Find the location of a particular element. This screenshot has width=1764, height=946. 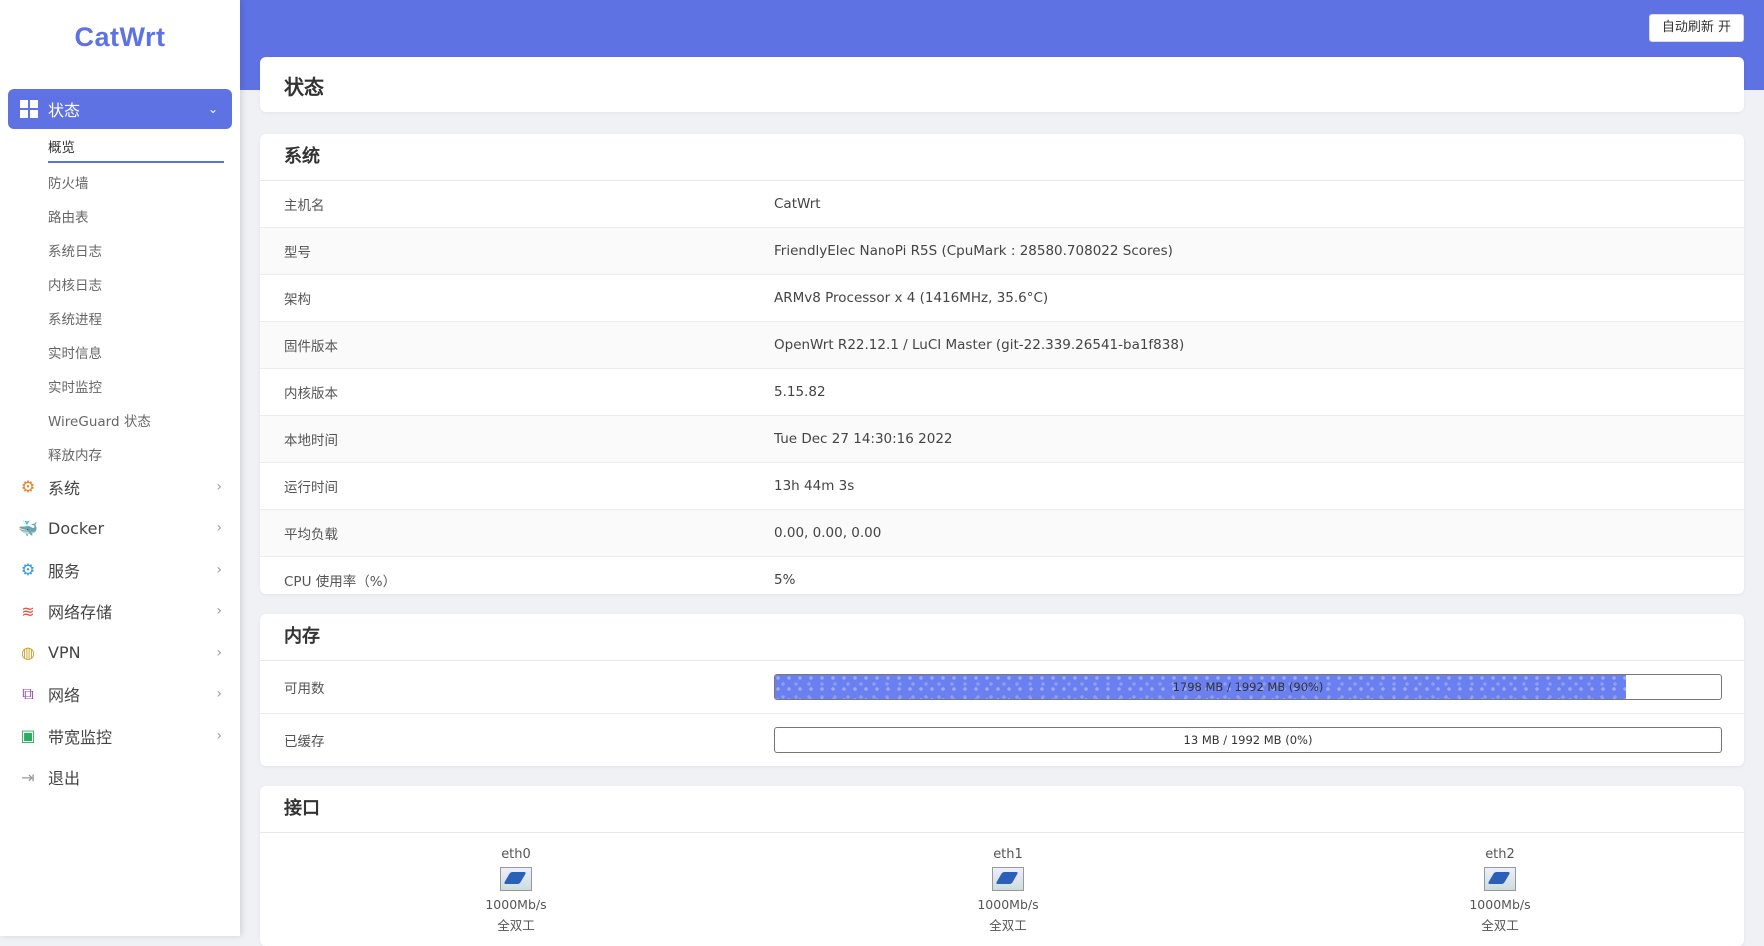

section-title: 系统 is located at coordinates (1002, 157).